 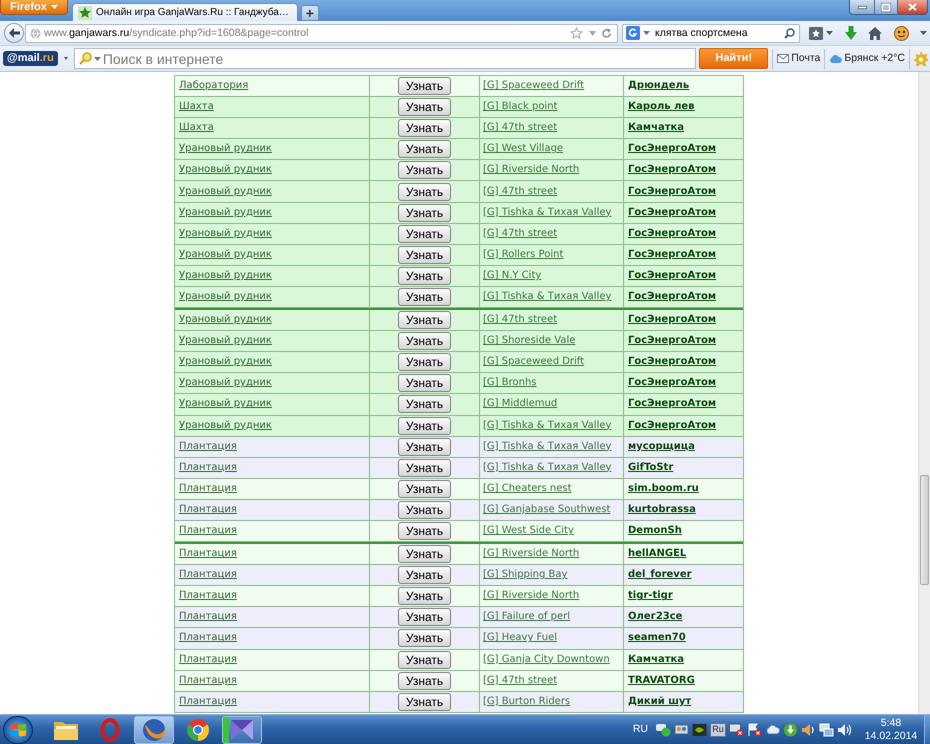 What do you see at coordinates (523, 149) in the screenshot?
I see `sector-link: [G] West Village` at bounding box center [523, 149].